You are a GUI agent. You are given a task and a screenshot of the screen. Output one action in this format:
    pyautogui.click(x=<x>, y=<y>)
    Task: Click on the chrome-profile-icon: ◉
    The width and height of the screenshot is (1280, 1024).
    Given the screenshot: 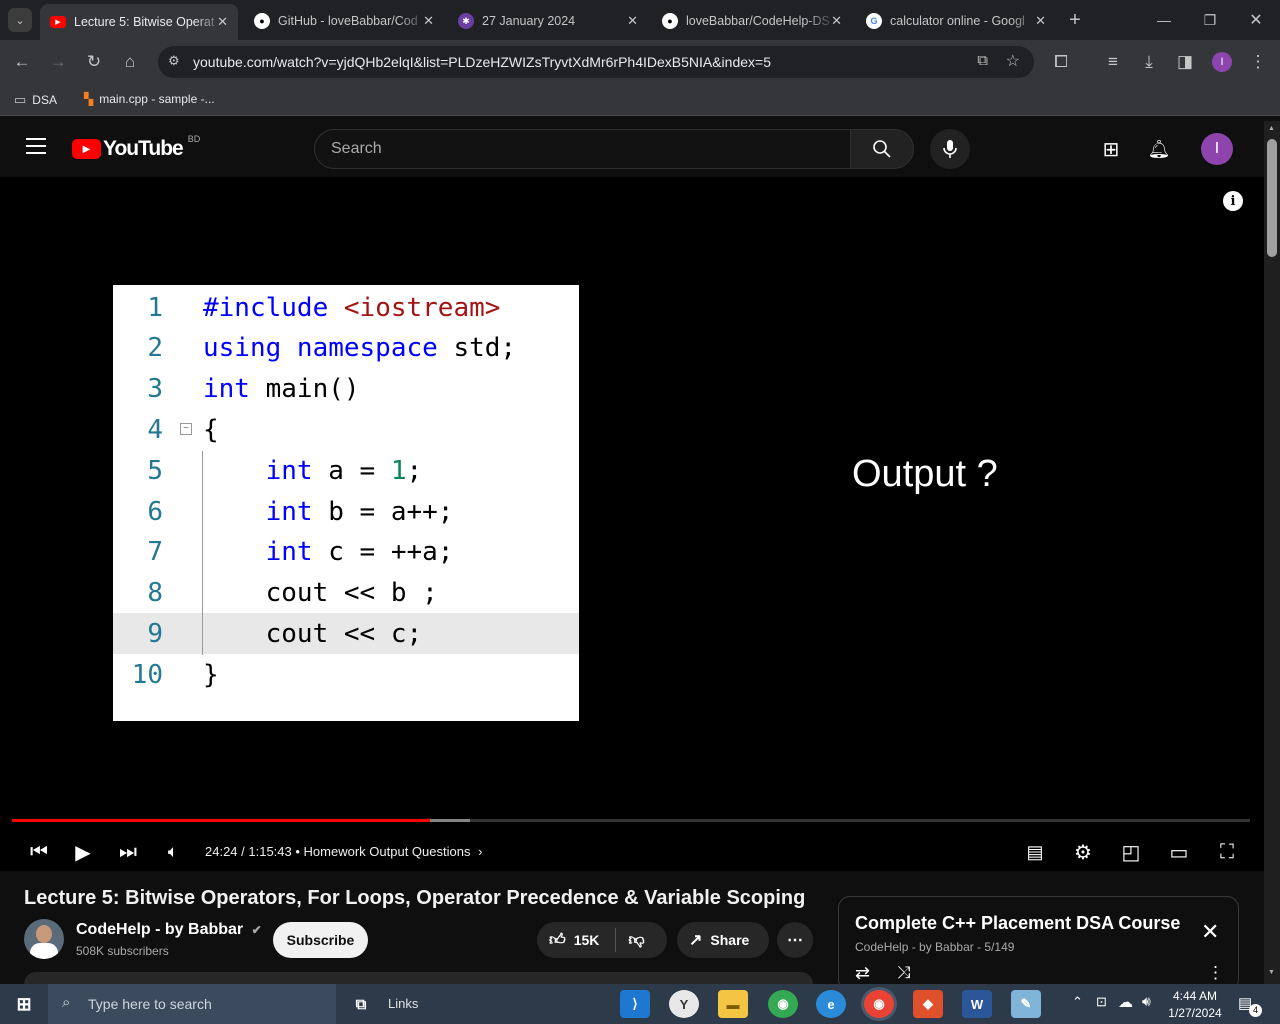 What is the action you would take?
    pyautogui.click(x=879, y=1004)
    